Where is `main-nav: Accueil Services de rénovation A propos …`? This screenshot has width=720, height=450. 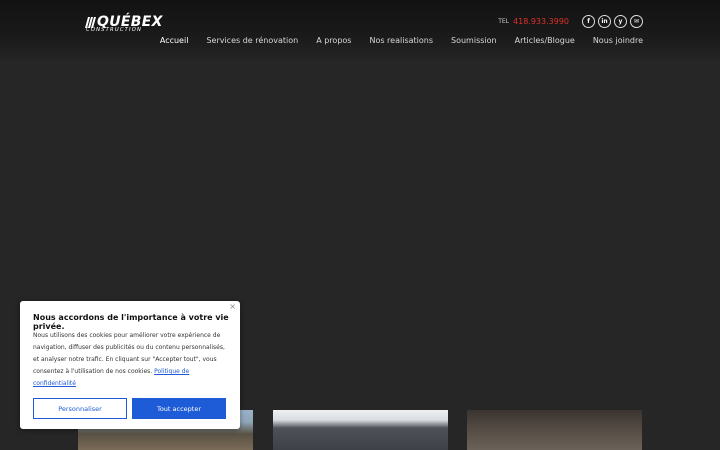 main-nav: Accueil Services de rénovation A propos … is located at coordinates (392, 40).